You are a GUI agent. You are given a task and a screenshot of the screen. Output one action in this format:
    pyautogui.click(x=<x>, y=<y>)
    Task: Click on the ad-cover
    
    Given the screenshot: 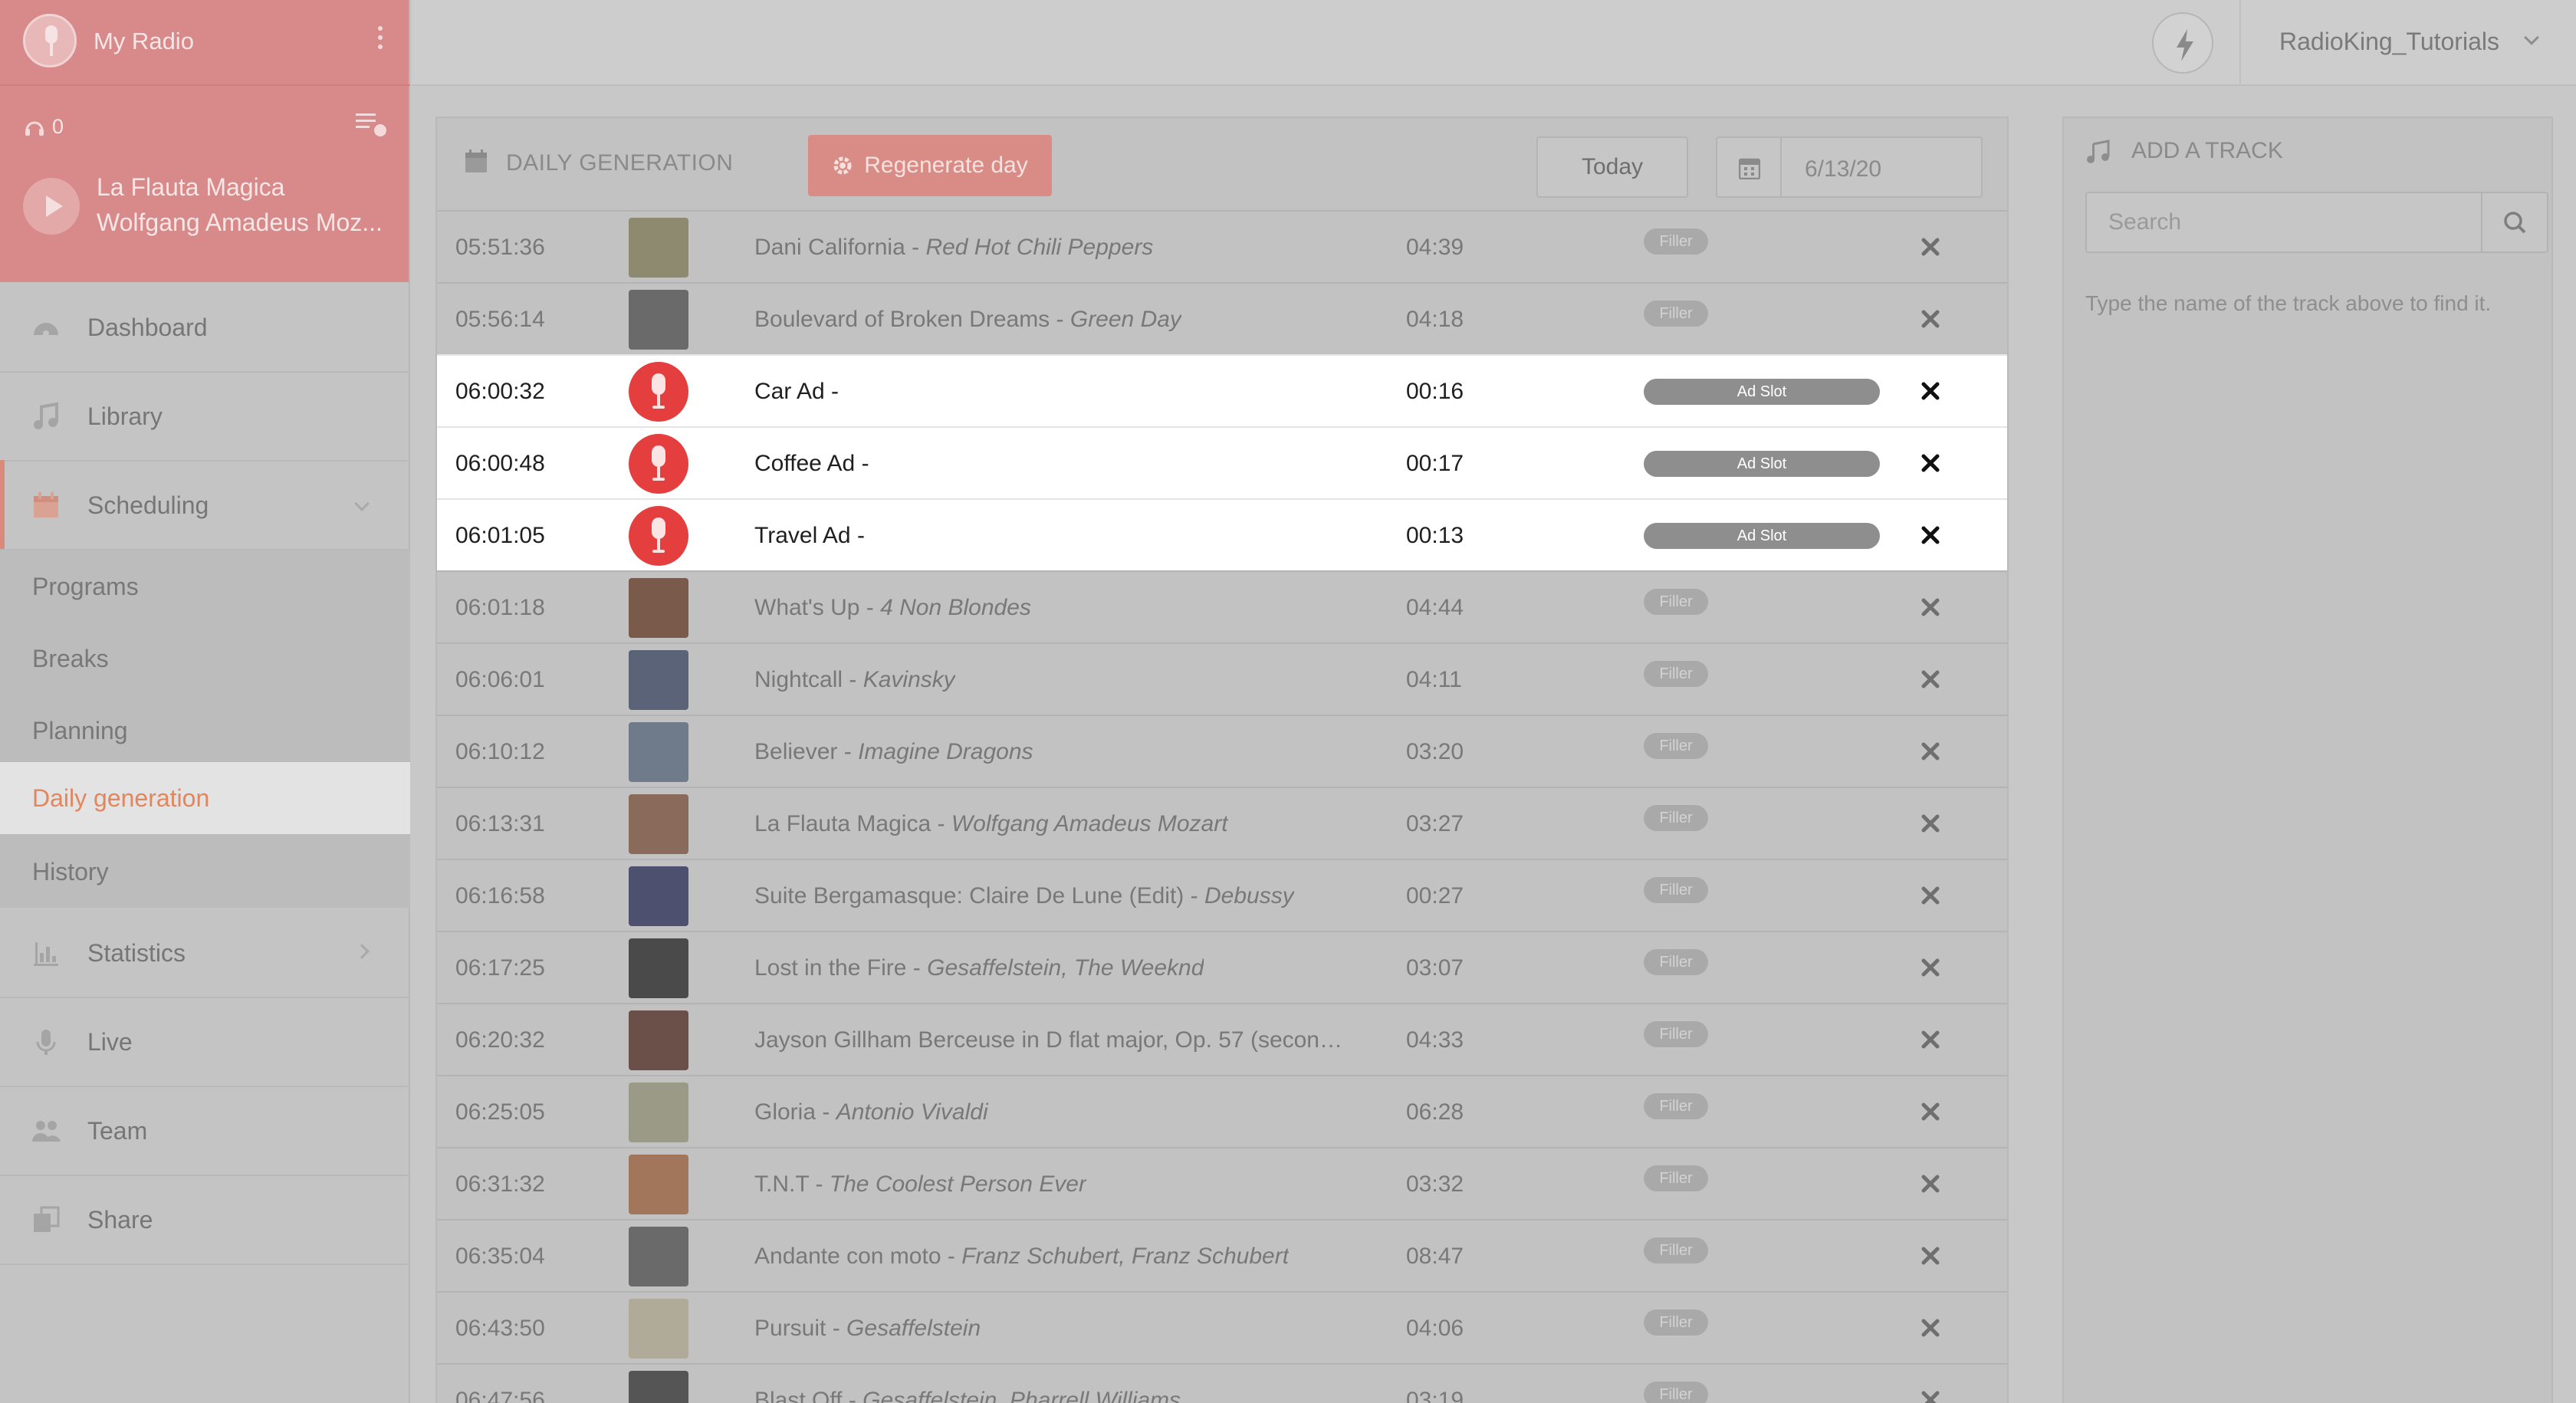 What is the action you would take?
    pyautogui.click(x=658, y=464)
    